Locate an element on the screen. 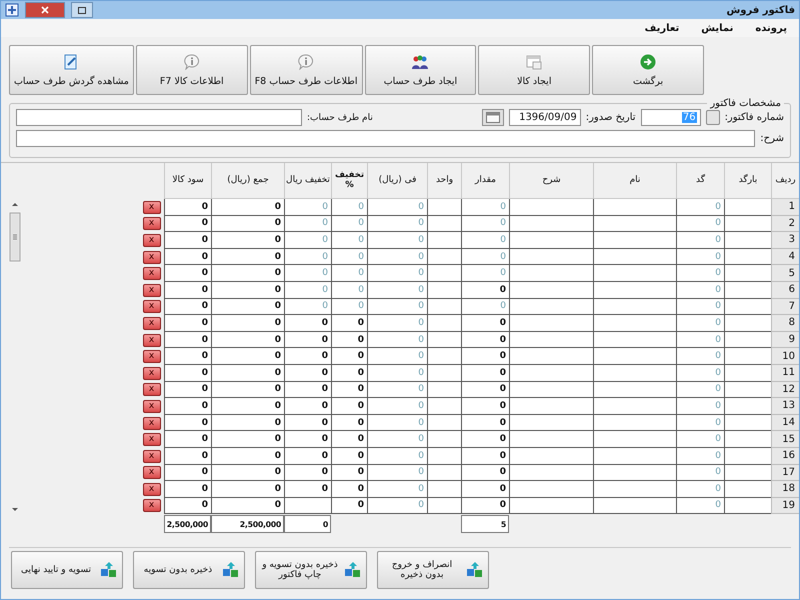  description-field is located at coordinates (386, 138).